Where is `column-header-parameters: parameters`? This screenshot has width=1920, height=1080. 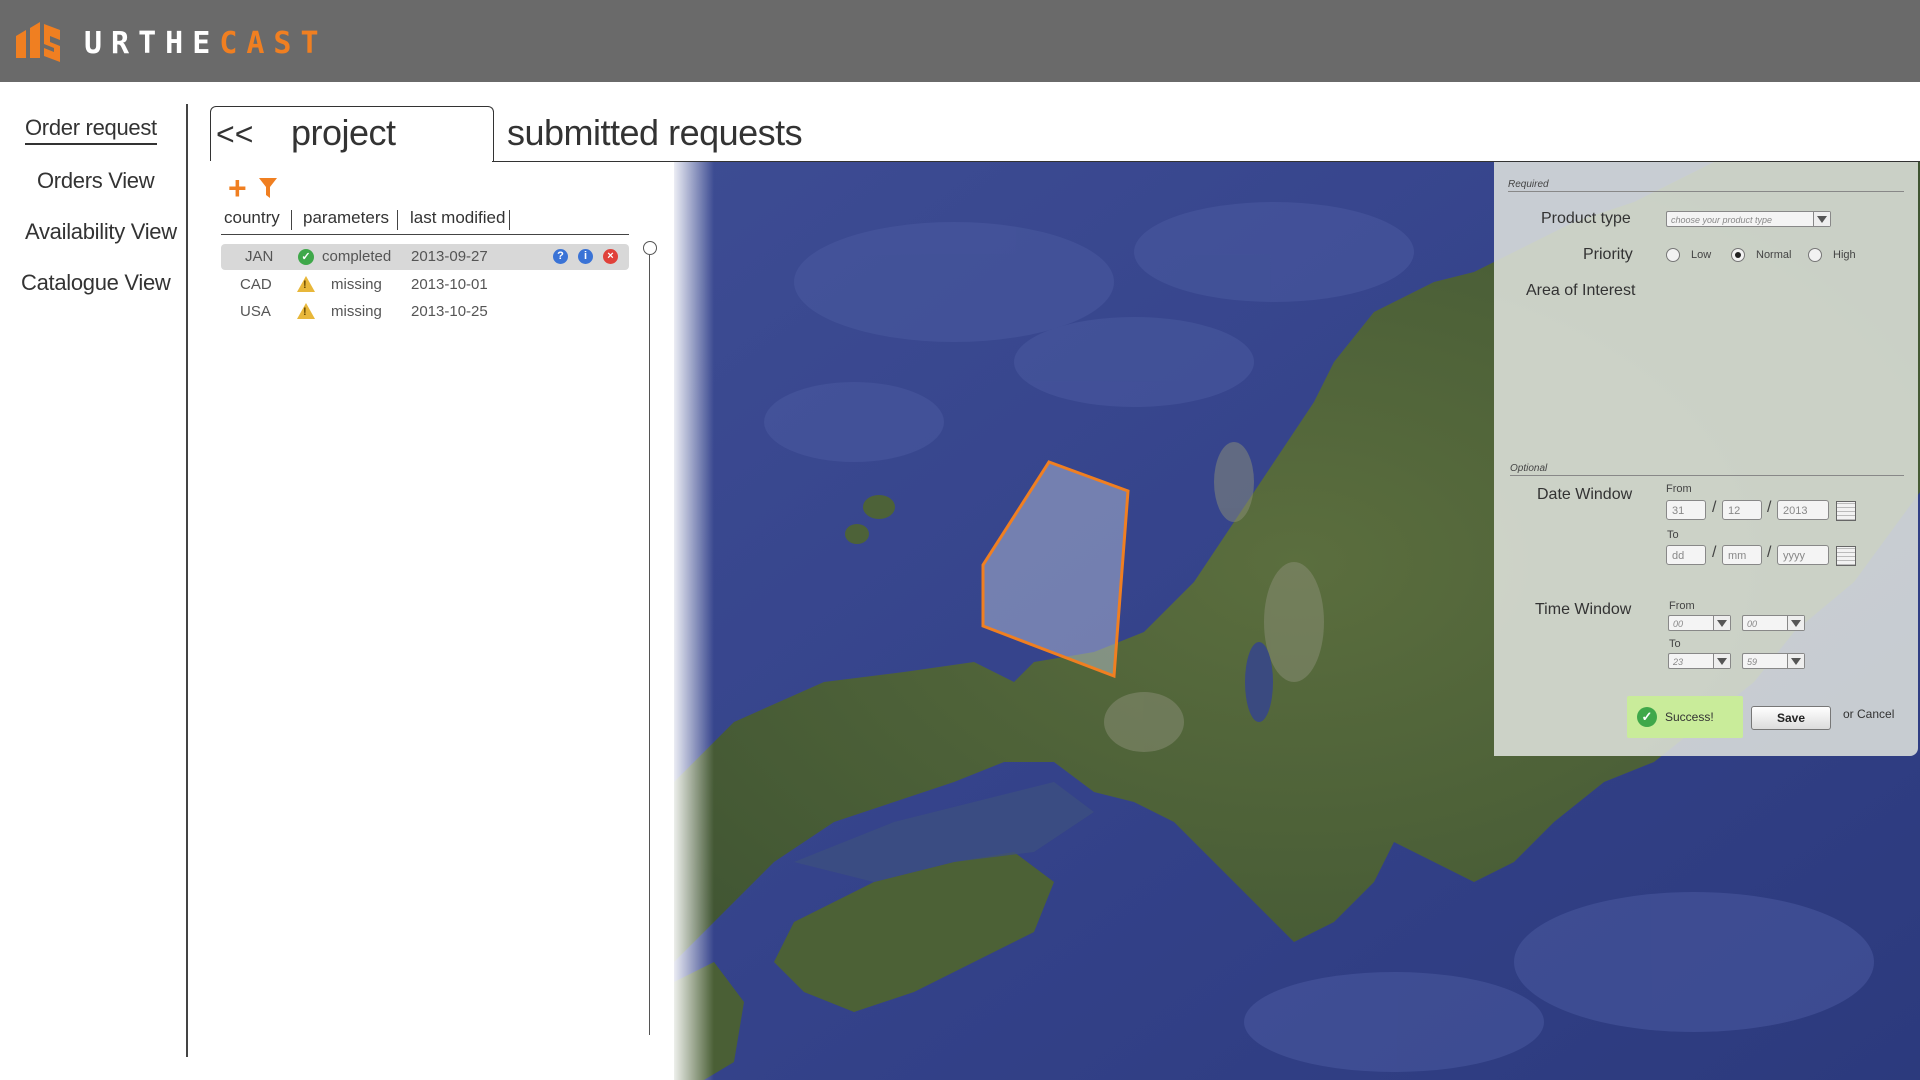 column-header-parameters: parameters is located at coordinates (346, 218).